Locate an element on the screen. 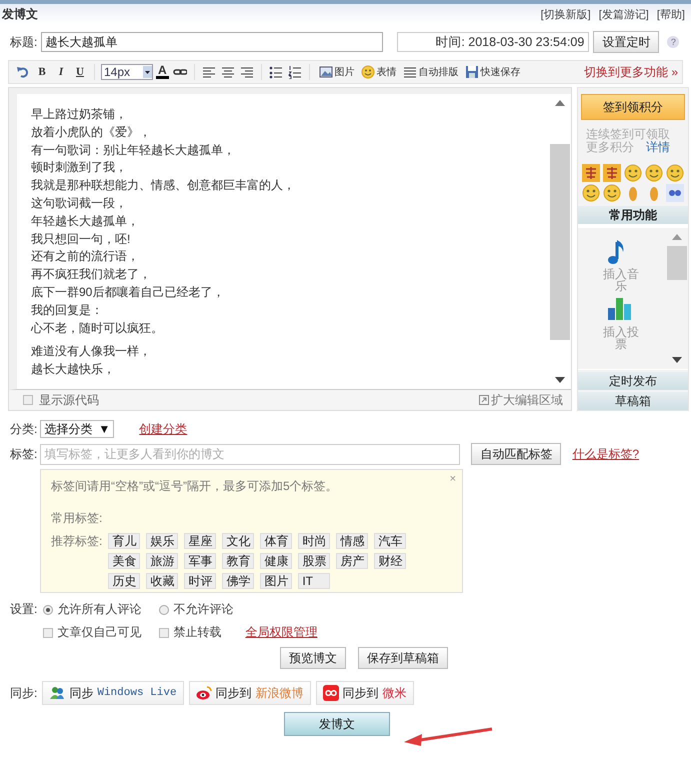  tag-chip: IT is located at coordinates (314, 581).